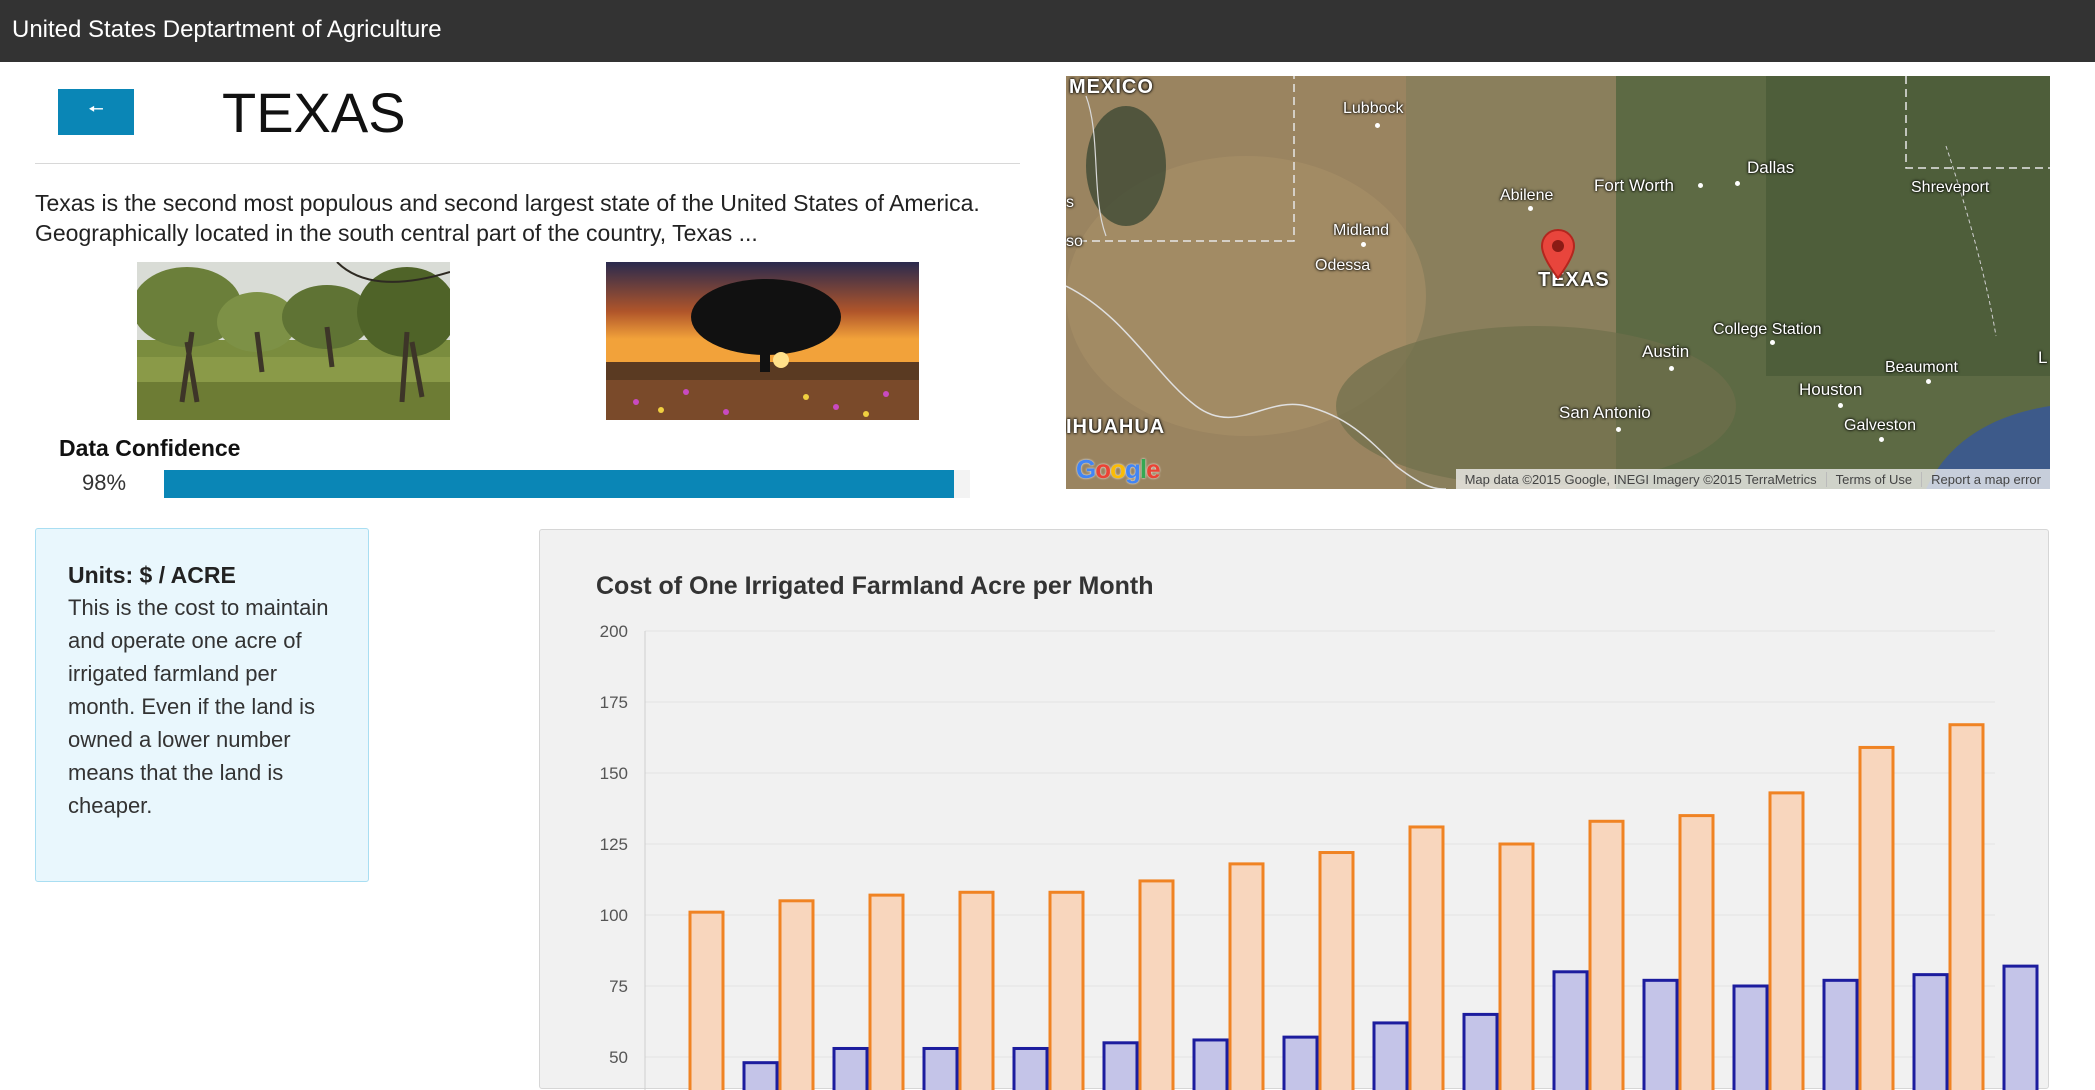 The height and width of the screenshot is (1090, 2095). Describe the element at coordinates (1880, 425) in the screenshot. I see `map-label-galveston: Galveston` at that location.